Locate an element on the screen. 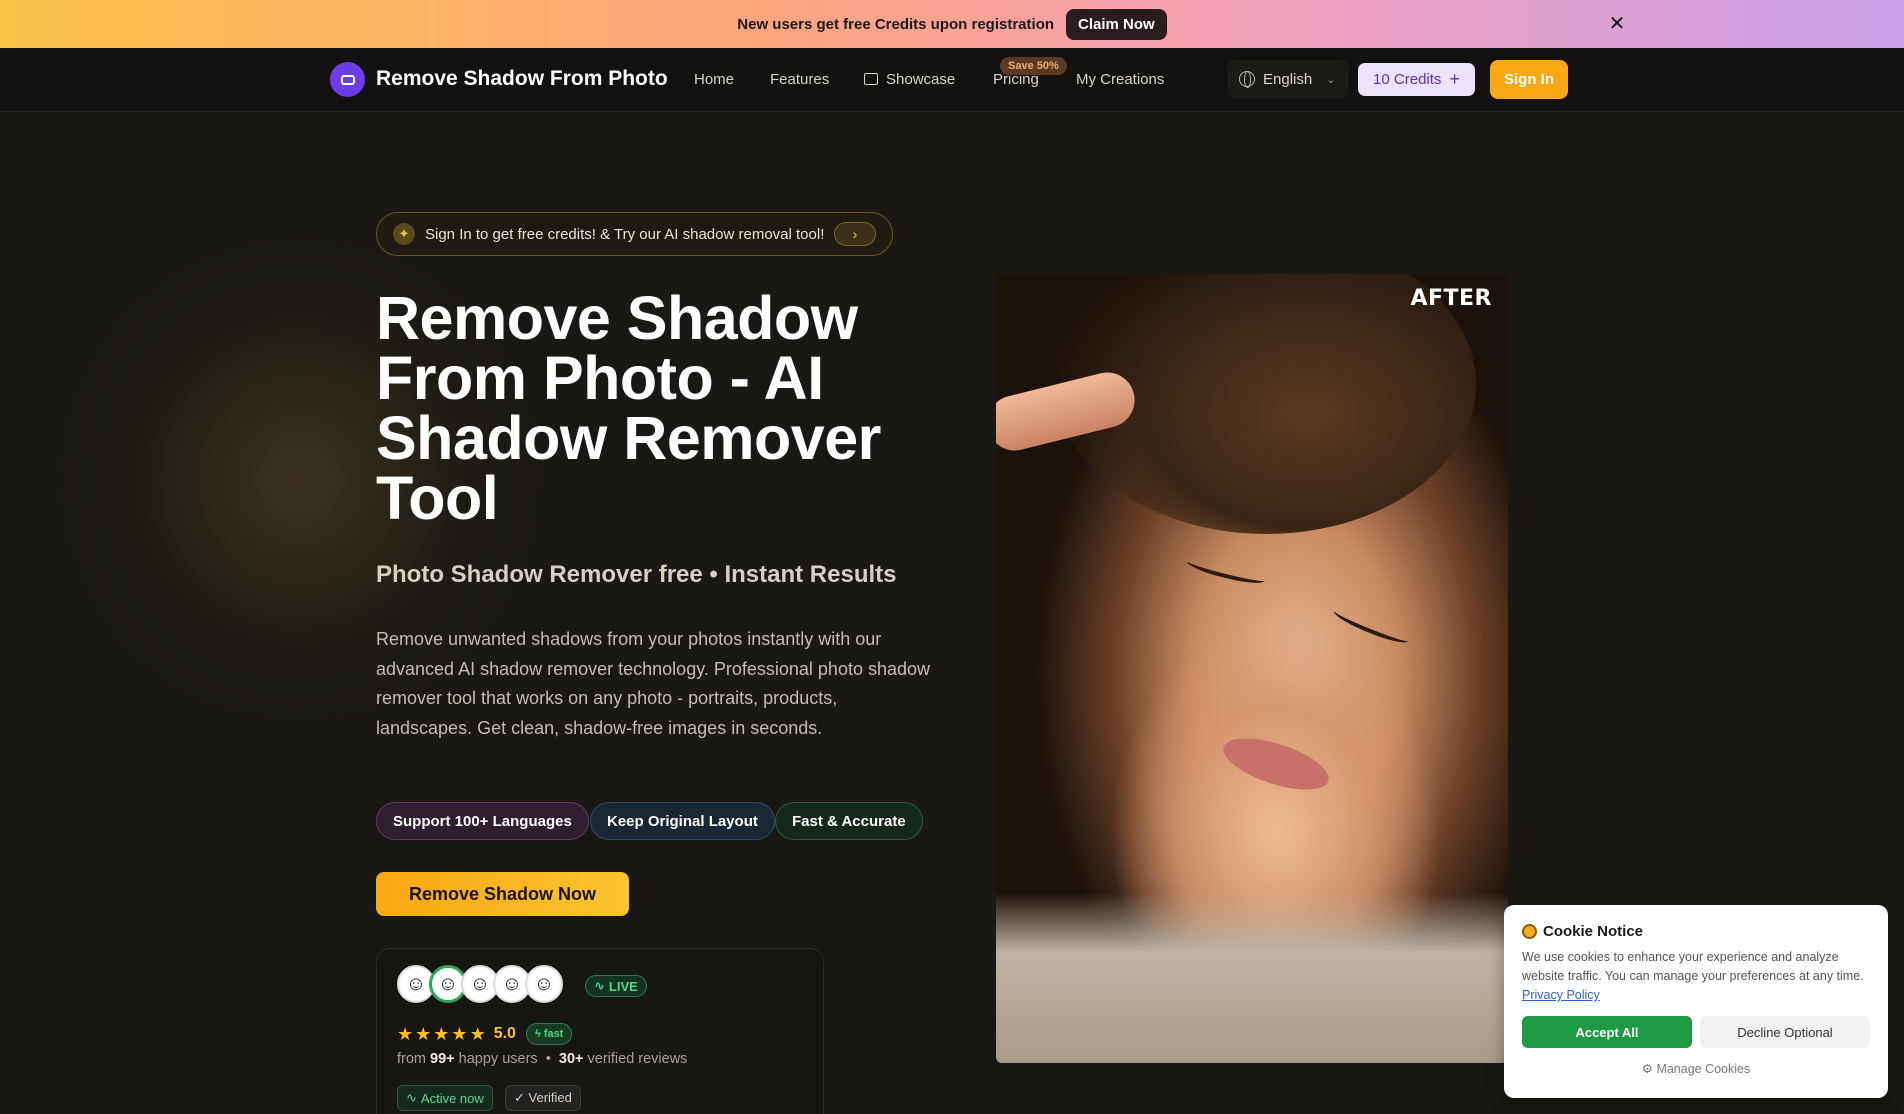  live-badge: ∿ LIVE is located at coordinates (616, 986).